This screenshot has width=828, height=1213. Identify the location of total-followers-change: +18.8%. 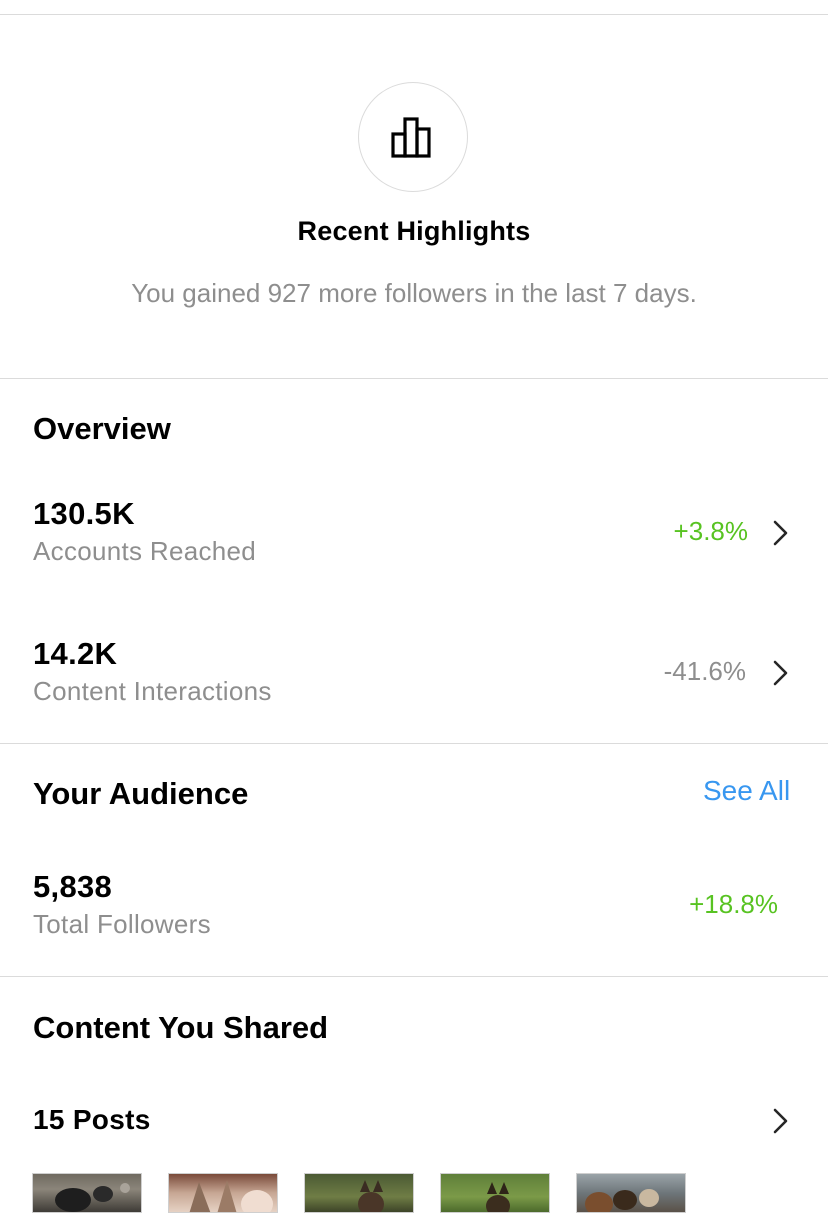
(733, 904).